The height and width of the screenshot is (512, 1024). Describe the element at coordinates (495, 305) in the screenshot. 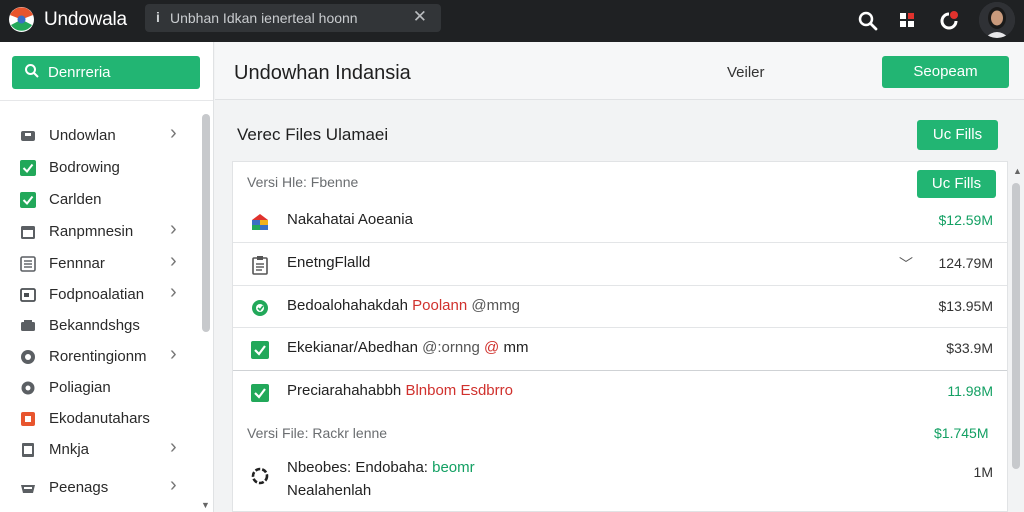

I see `file-name-suffix: @mmg` at that location.